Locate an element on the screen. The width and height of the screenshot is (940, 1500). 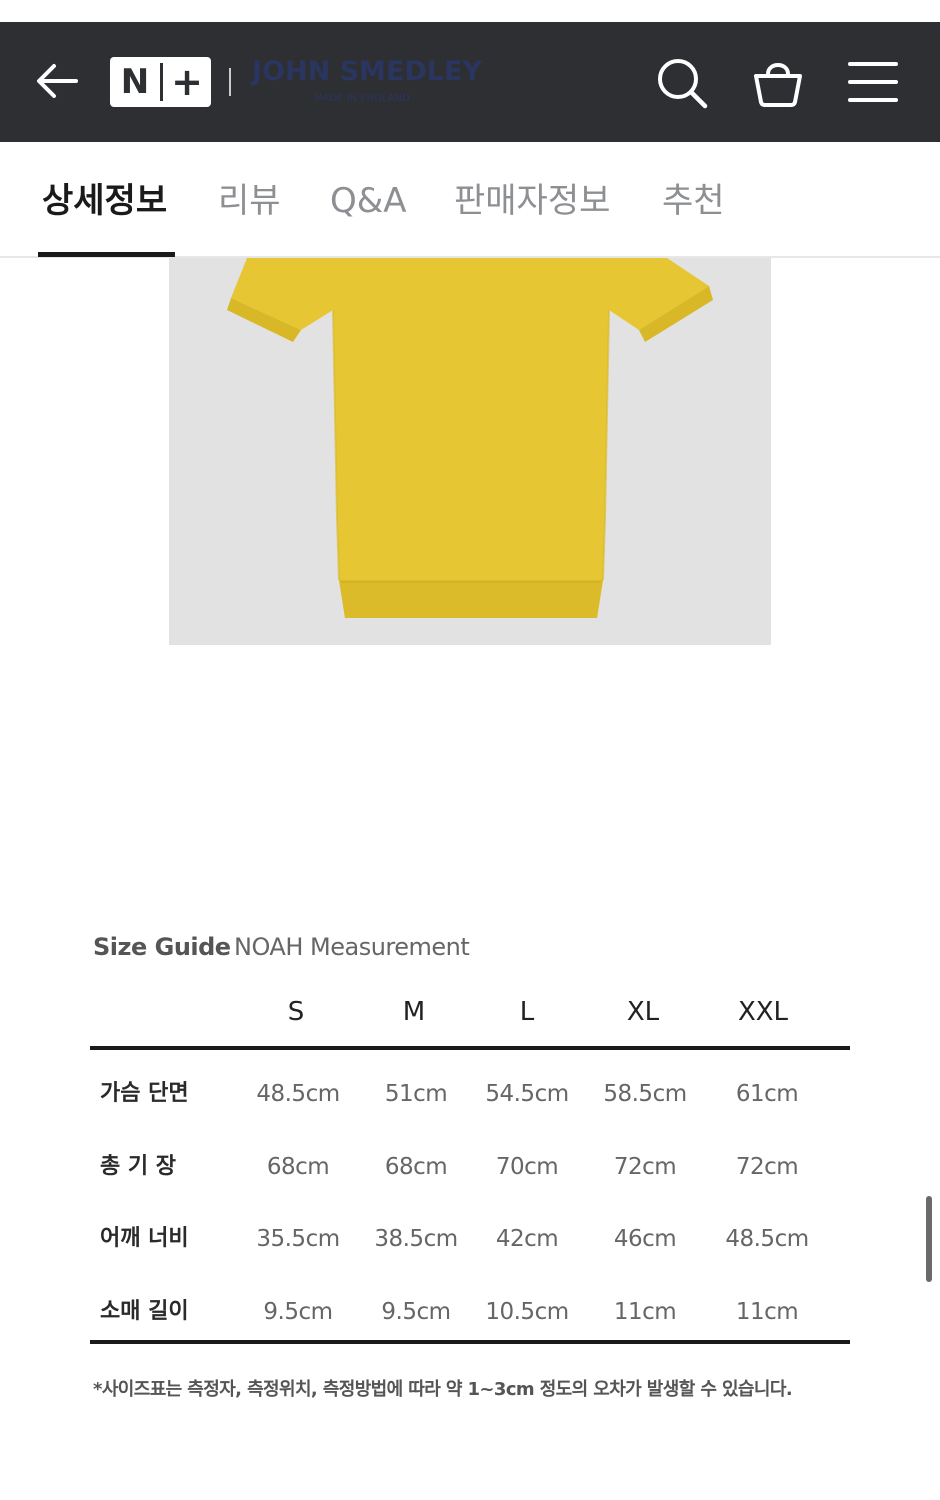
row-label: 총 기 장 is located at coordinates (138, 1166).